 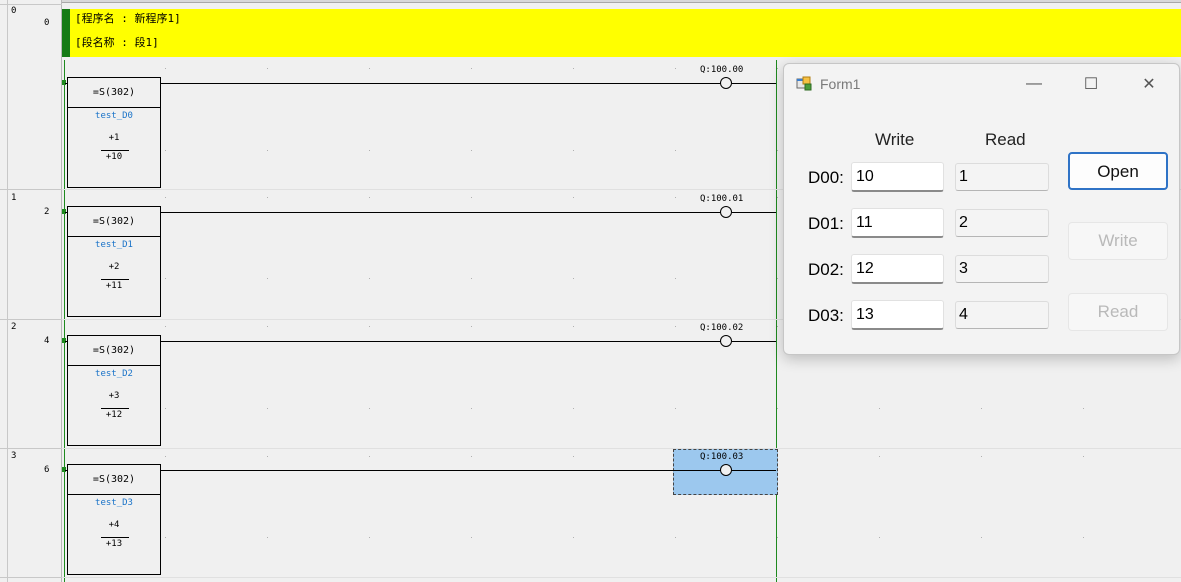 I want to click on operand-1: +2, so click(x=114, y=267).